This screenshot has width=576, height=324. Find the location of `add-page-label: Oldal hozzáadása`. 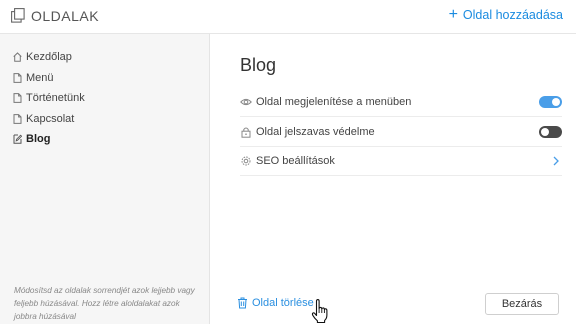

add-page-label: Oldal hozzáadása is located at coordinates (512, 15).